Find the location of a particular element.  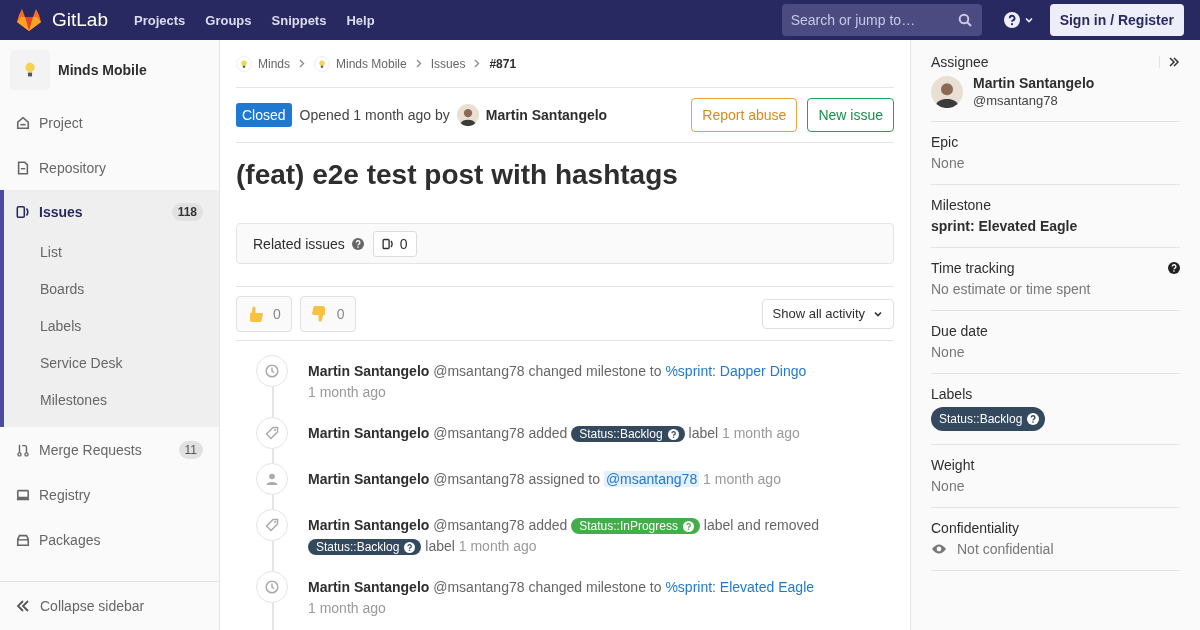

activity-note: Martin Santangelo @msantang78 changed milestone to %sprint: Dapper Dingo 1 month ago is located at coordinates (557, 382).